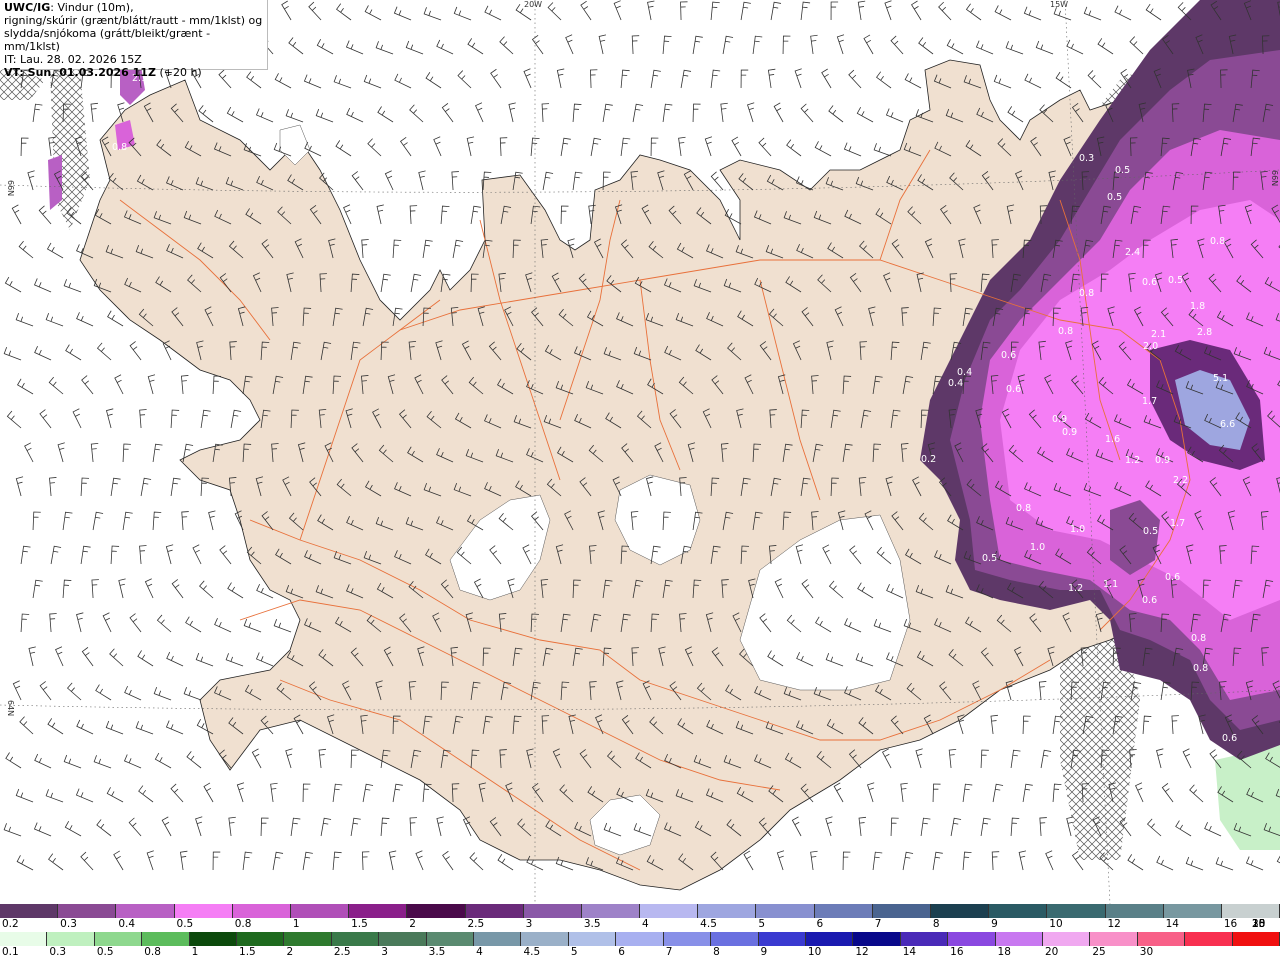 This screenshot has width=1280, height=960. Describe the element at coordinates (1114, 924) in the screenshot. I see `snow-colorbar-label: 12` at that location.